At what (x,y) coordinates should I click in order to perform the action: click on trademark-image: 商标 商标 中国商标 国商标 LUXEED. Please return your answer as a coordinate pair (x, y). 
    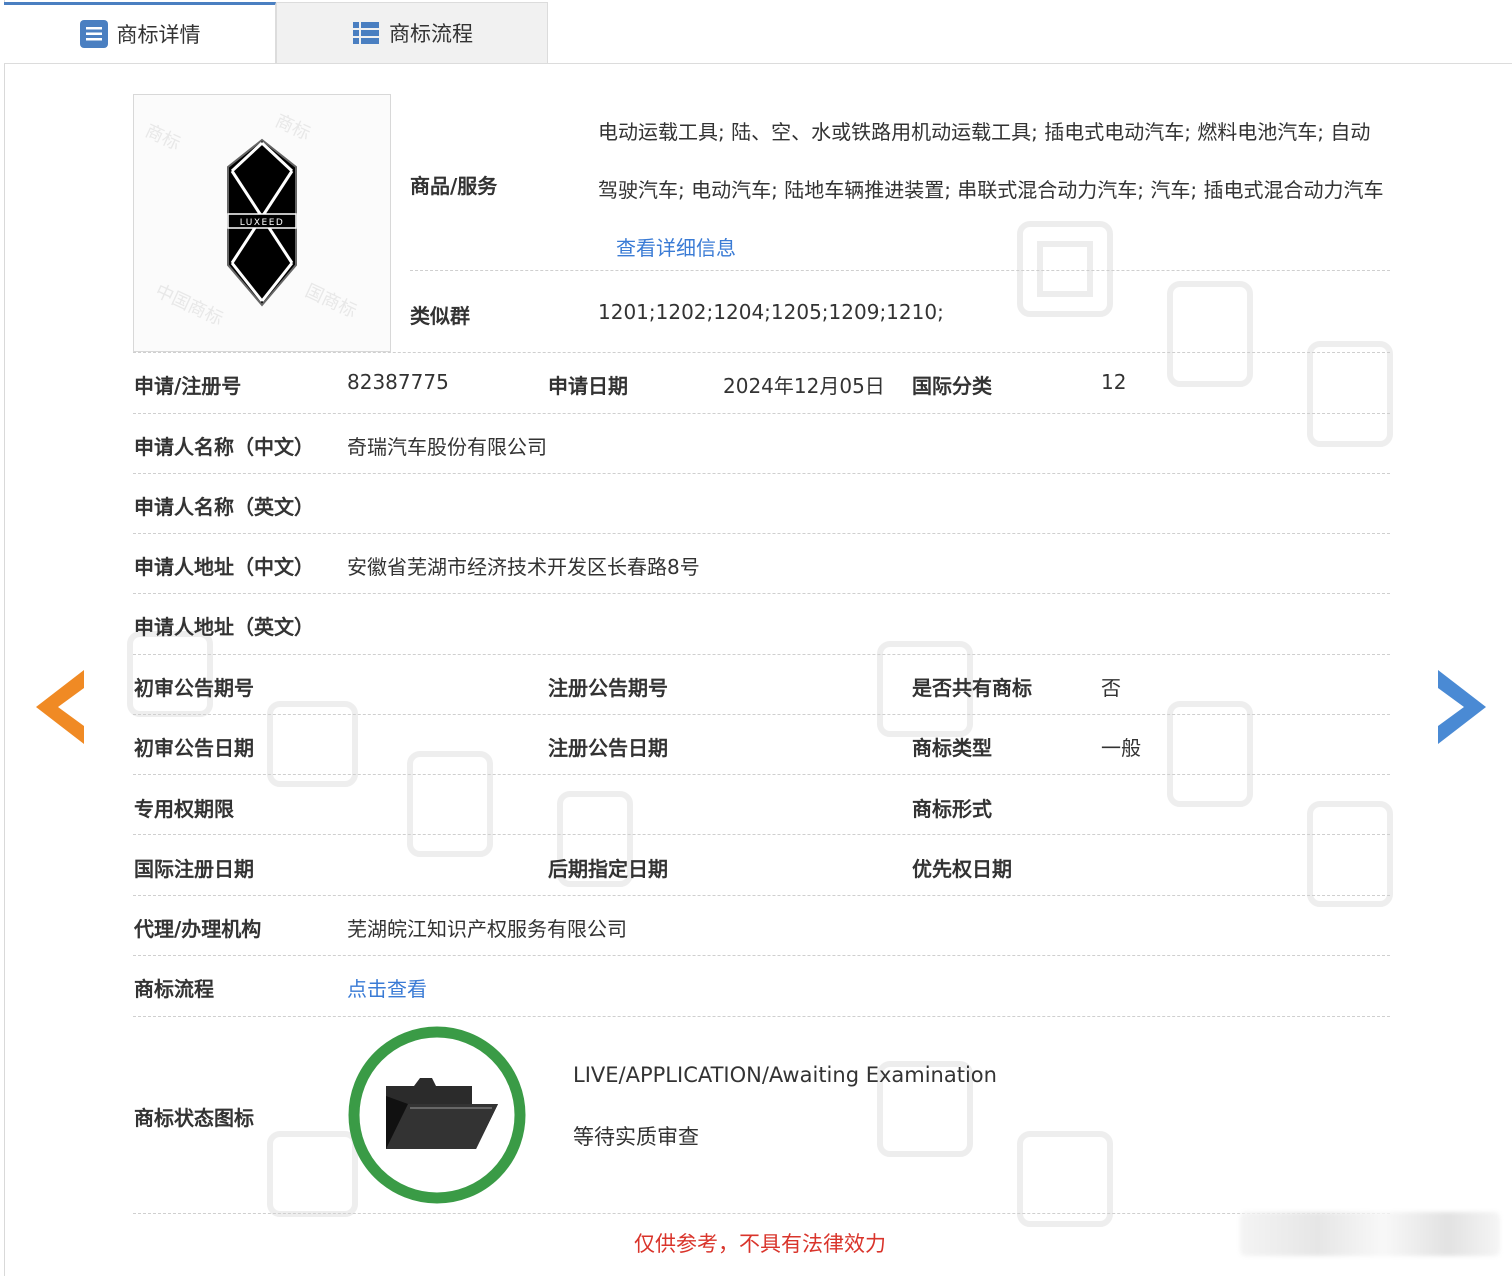
    Looking at the image, I should click on (262, 223).